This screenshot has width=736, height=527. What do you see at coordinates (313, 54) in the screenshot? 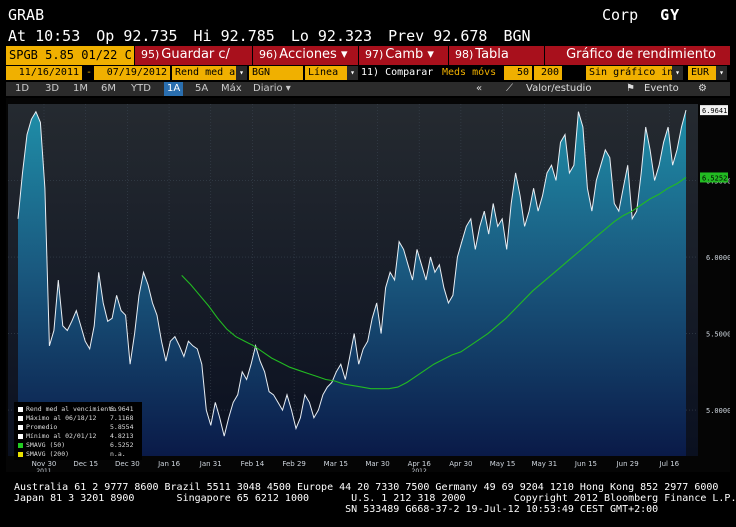
I see `actions-button-label: Acciones ▾` at bounding box center [313, 54].